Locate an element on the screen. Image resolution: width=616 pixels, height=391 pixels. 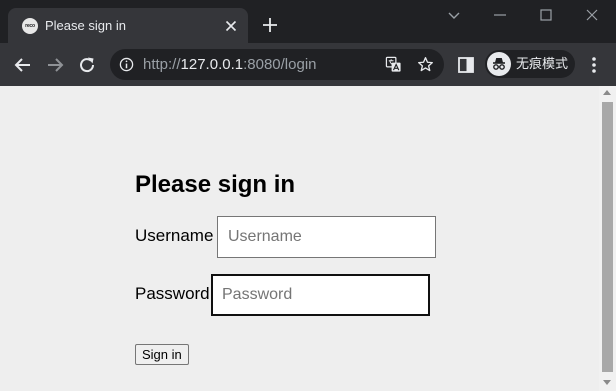
side-panel-icon is located at coordinates (466, 65).